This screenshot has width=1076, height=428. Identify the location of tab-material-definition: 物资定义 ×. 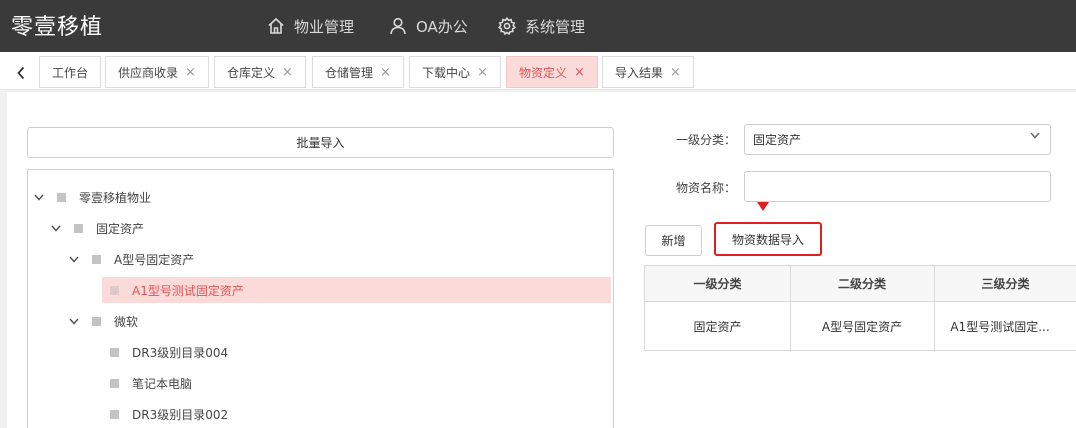
(552, 72).